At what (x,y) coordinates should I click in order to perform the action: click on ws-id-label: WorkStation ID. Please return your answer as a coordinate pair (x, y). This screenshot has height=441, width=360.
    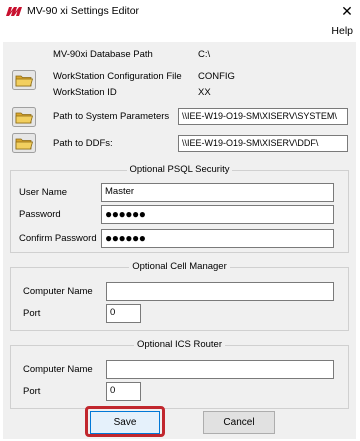
    Looking at the image, I should click on (85, 92).